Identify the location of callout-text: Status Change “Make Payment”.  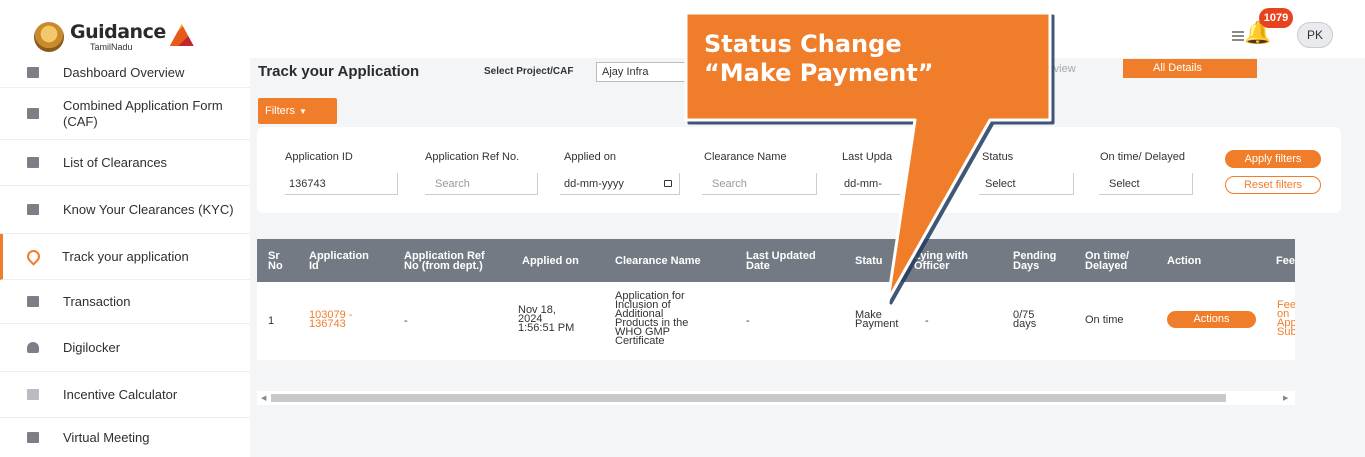
(869, 59).